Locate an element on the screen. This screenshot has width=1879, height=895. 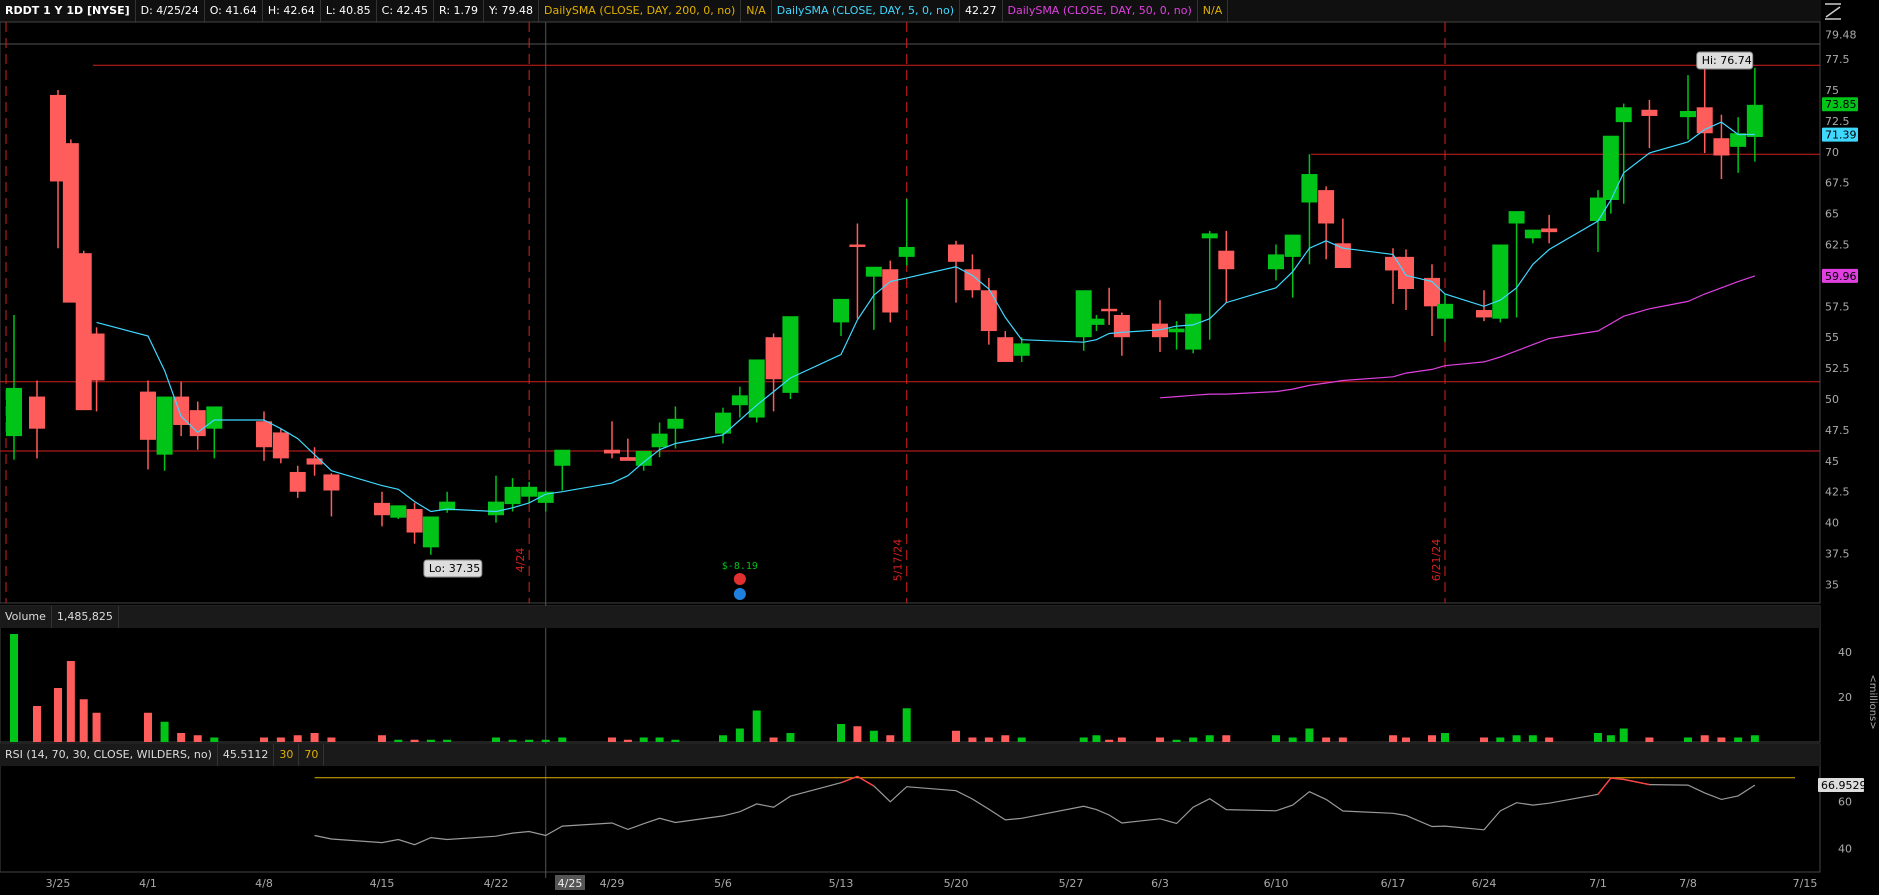
x-tick-label: 6/10 is located at coordinates (1276, 883).